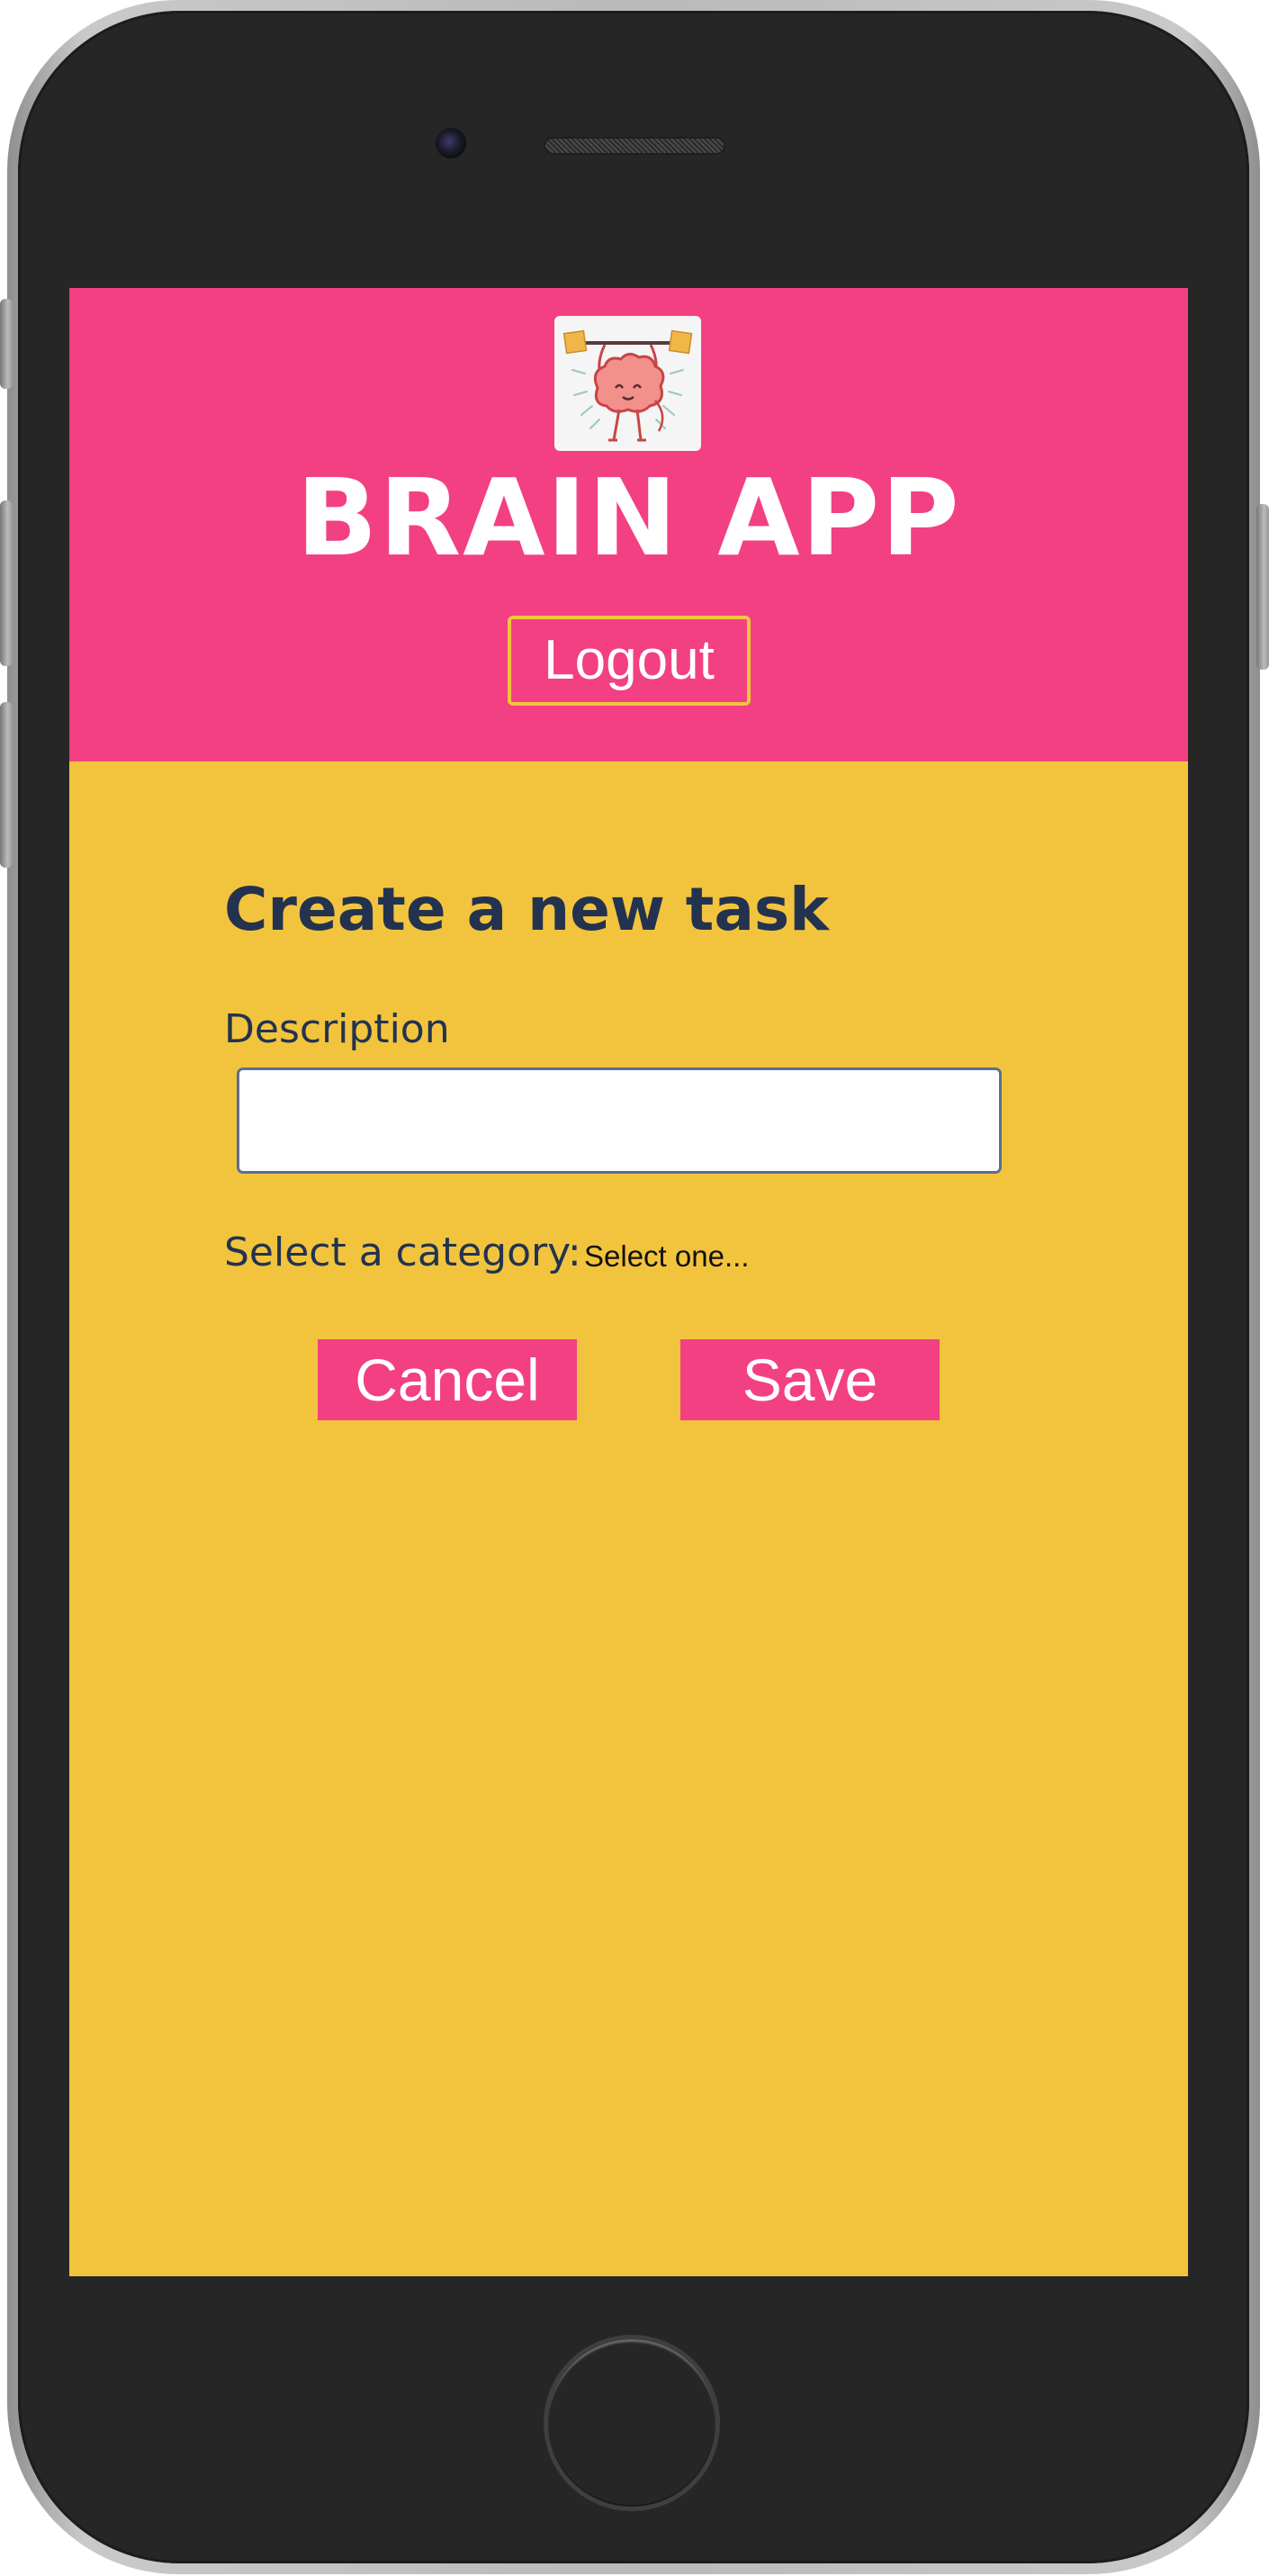 This screenshot has width=1269, height=2576. I want to click on description-label: Description, so click(337, 1029).